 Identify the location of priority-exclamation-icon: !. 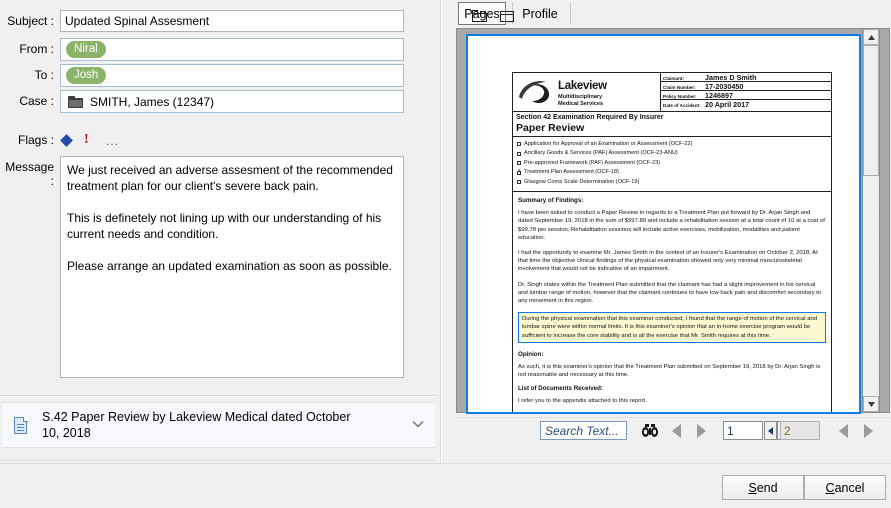
(86, 140).